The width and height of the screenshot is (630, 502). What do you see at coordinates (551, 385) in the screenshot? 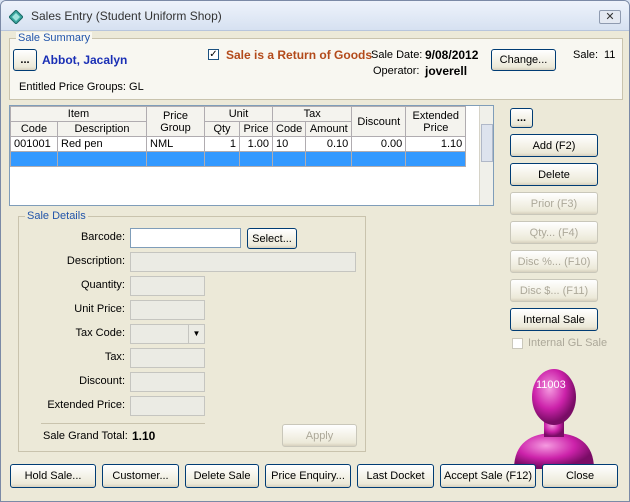
I see `avatar-number: 11003` at bounding box center [551, 385].